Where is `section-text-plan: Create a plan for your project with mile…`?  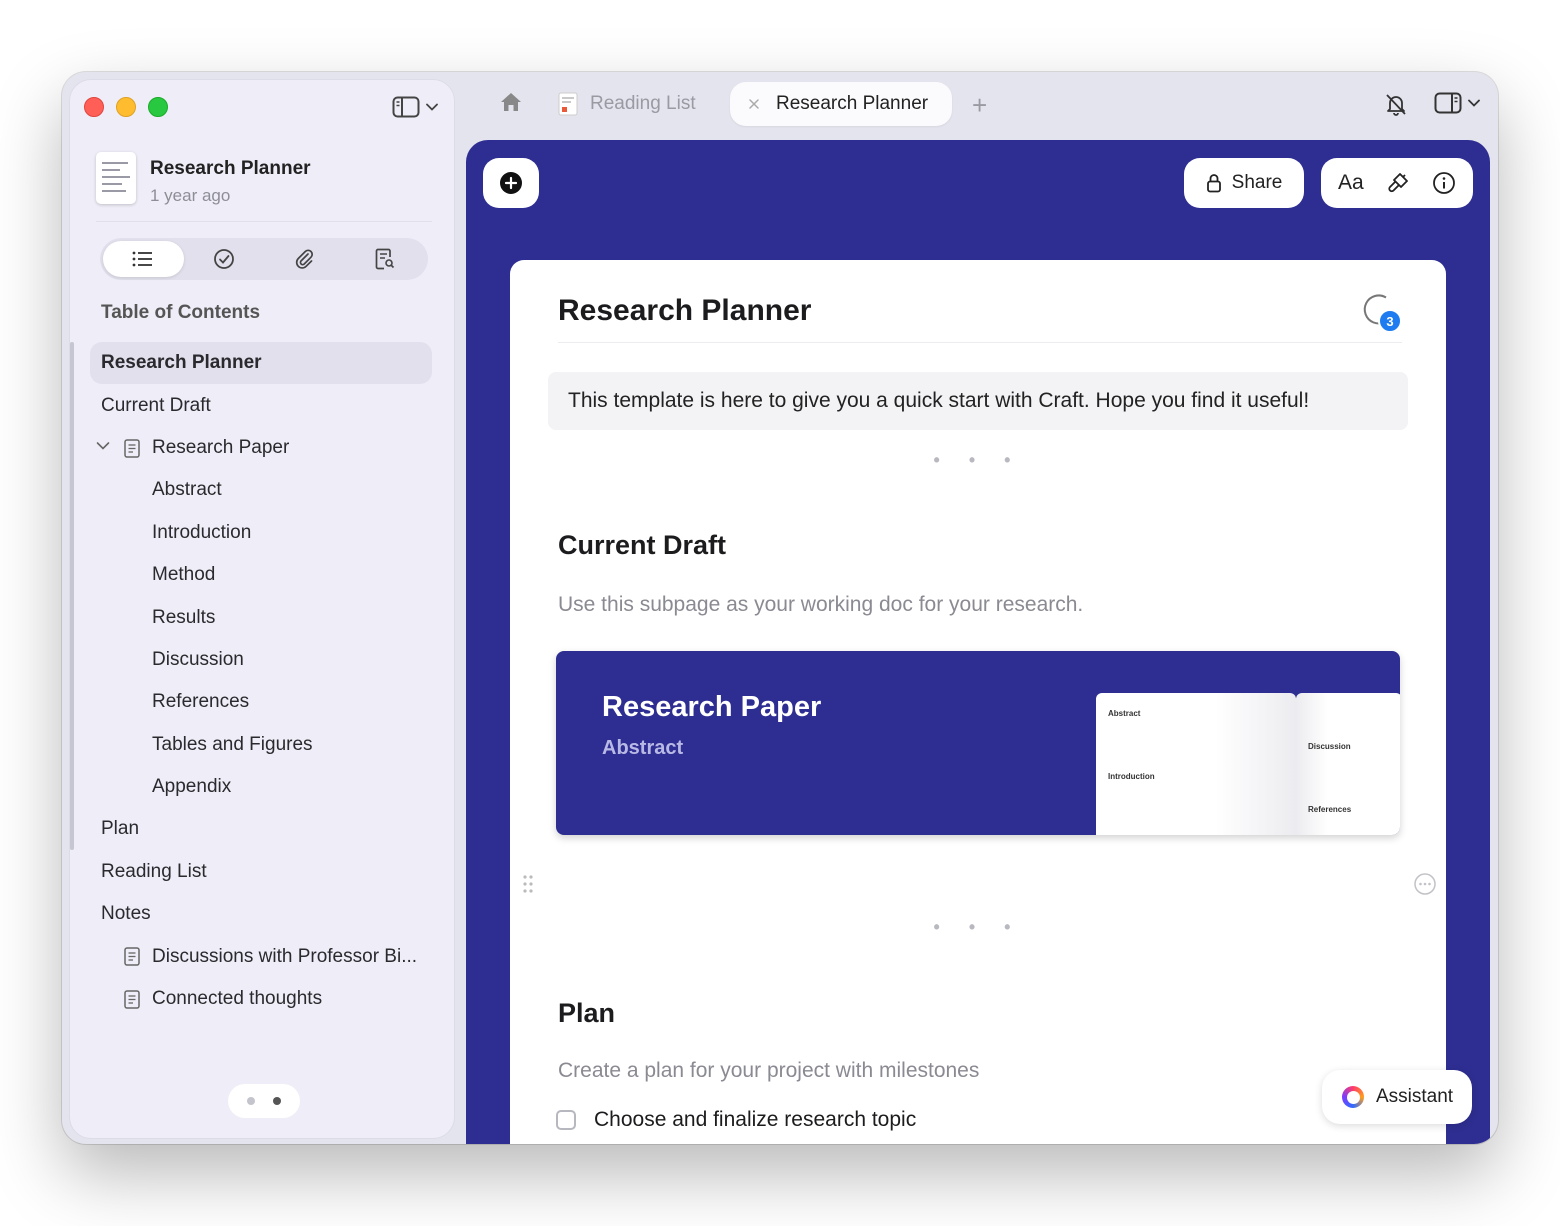 section-text-plan: Create a plan for your project with mile… is located at coordinates (768, 1071).